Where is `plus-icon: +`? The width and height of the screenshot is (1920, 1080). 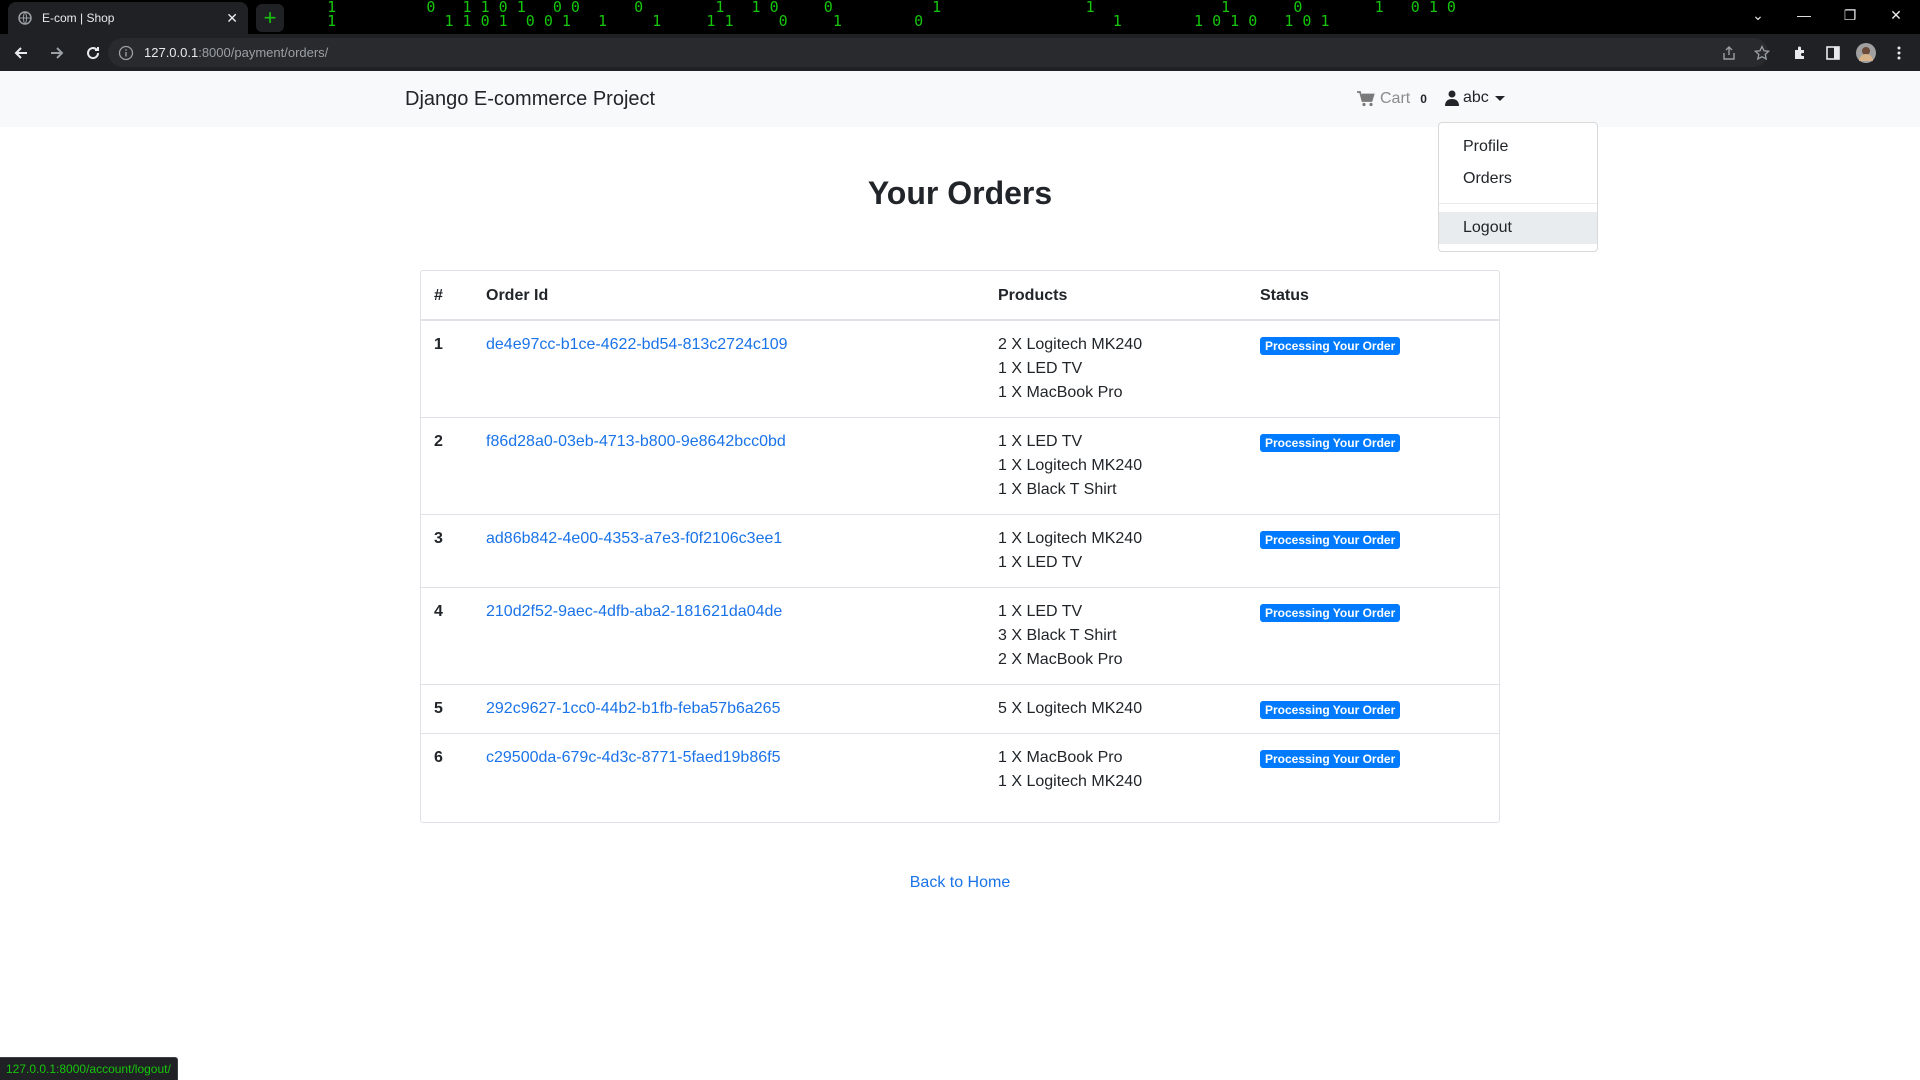 plus-icon: + is located at coordinates (270, 17).